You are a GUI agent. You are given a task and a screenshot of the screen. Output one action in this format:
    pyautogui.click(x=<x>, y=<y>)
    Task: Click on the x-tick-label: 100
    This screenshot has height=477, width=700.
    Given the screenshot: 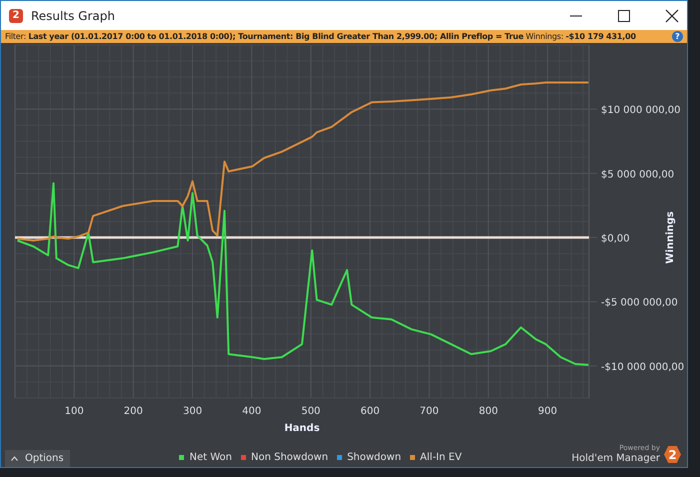 What is the action you would take?
    pyautogui.click(x=74, y=411)
    